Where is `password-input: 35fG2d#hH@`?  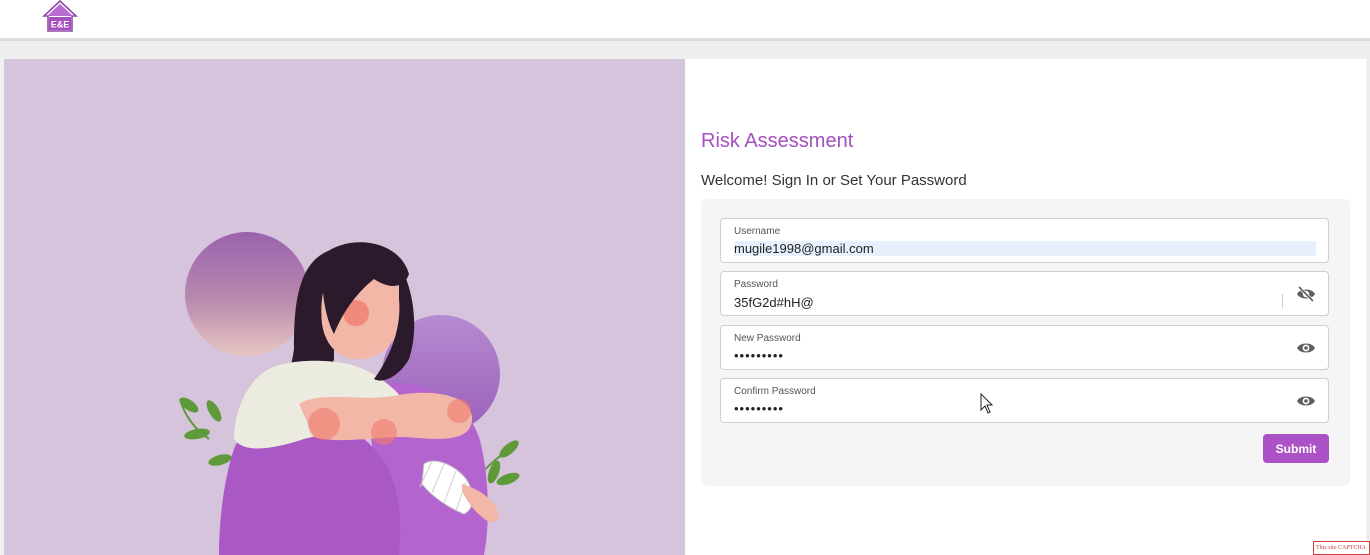 password-input: 35fG2d#hH@ is located at coordinates (774, 302).